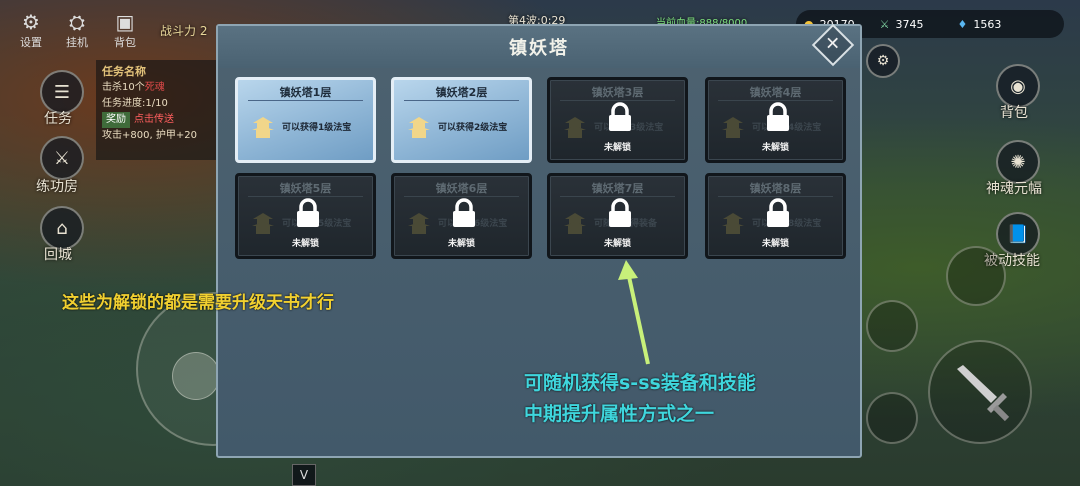  I want to click on tower-card-title: 镇妖塔7层, so click(617, 188).